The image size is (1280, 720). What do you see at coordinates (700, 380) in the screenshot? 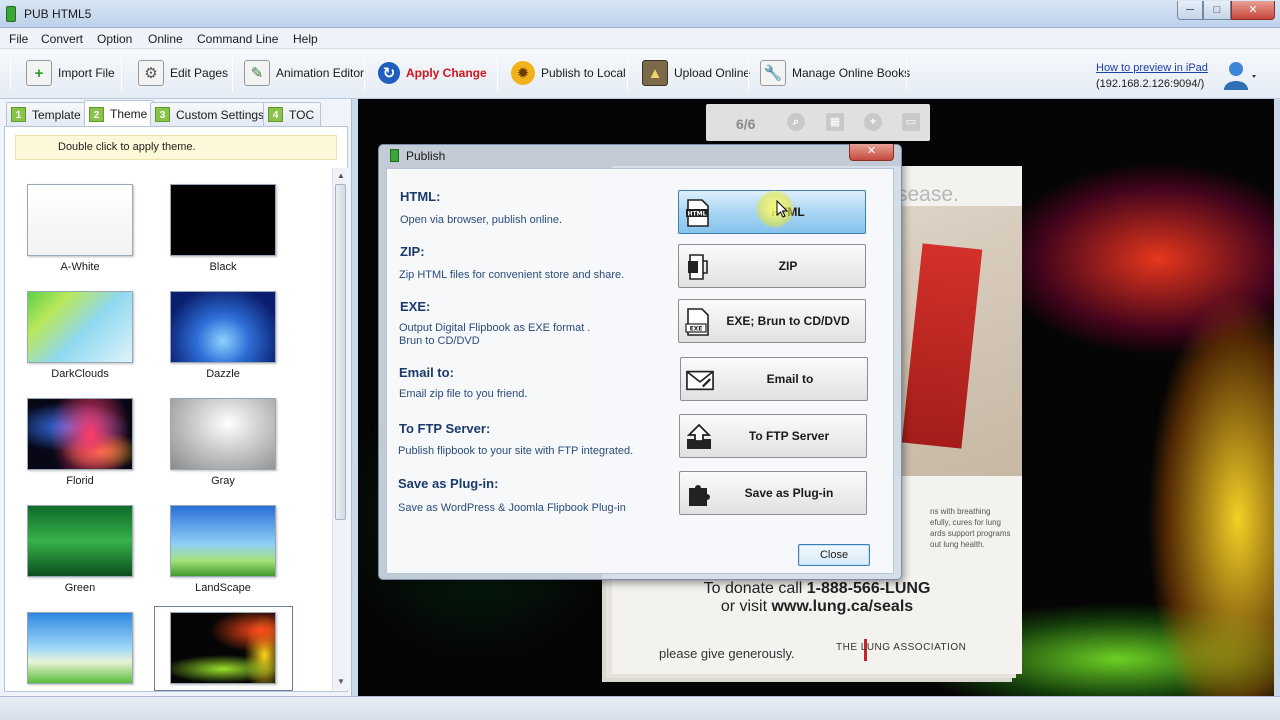
I see `email-envelope-icon` at bounding box center [700, 380].